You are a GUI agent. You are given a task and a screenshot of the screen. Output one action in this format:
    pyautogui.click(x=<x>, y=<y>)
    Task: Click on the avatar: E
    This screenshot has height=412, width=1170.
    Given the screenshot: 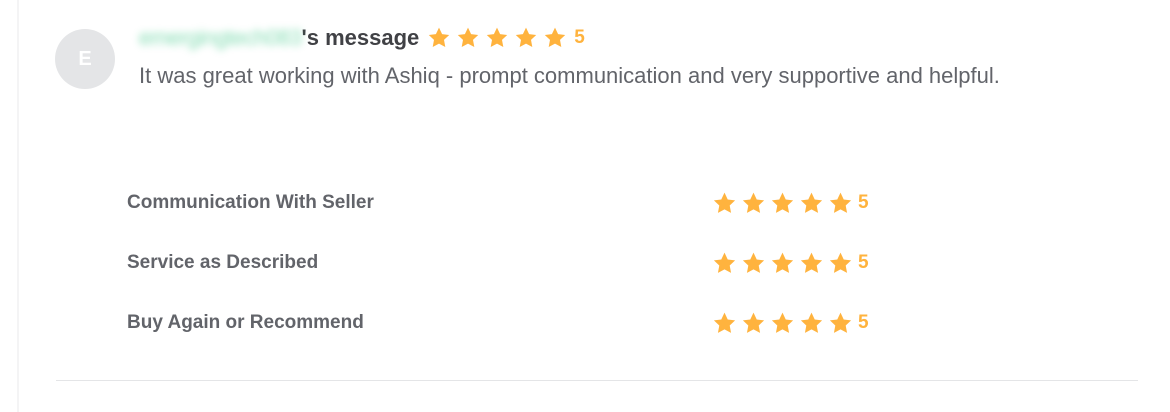 What is the action you would take?
    pyautogui.click(x=85, y=59)
    